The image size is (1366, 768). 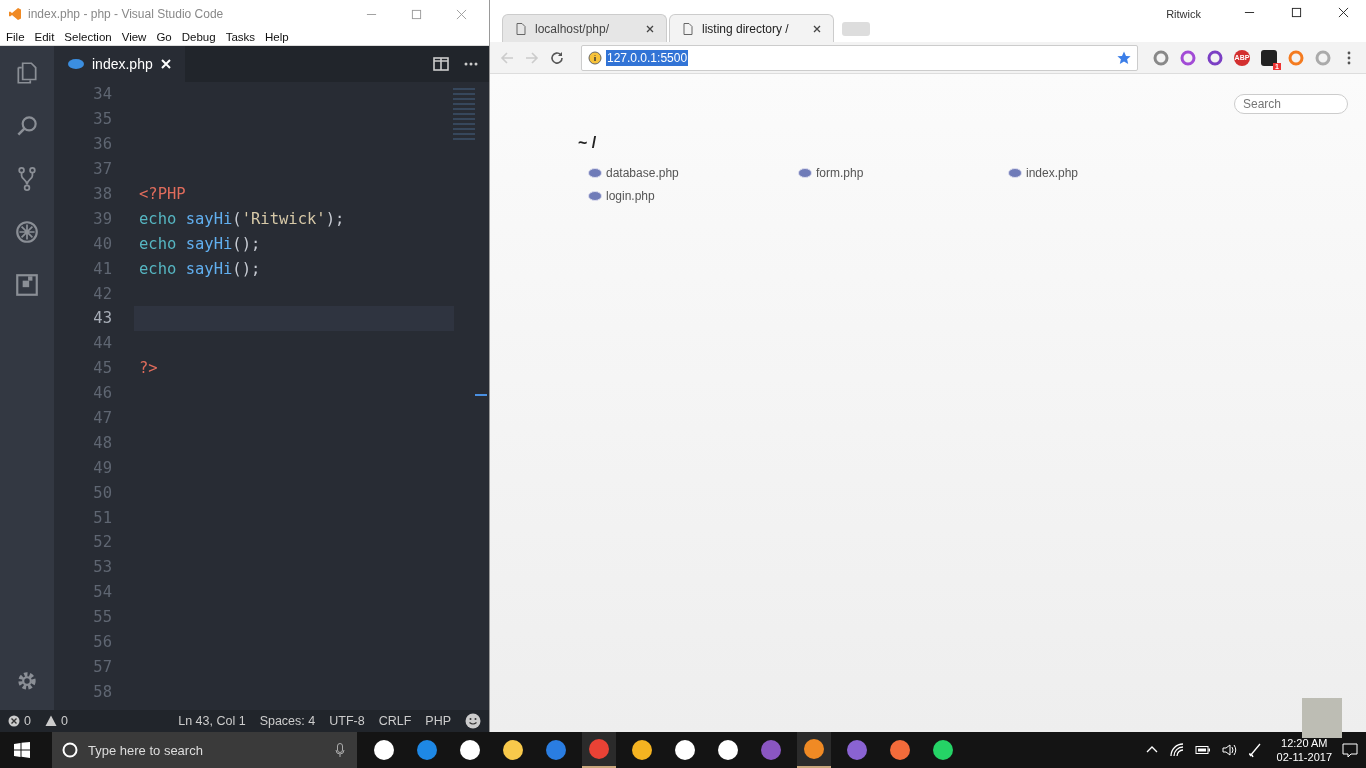 I want to click on info-icon, so click(x=595, y=57).